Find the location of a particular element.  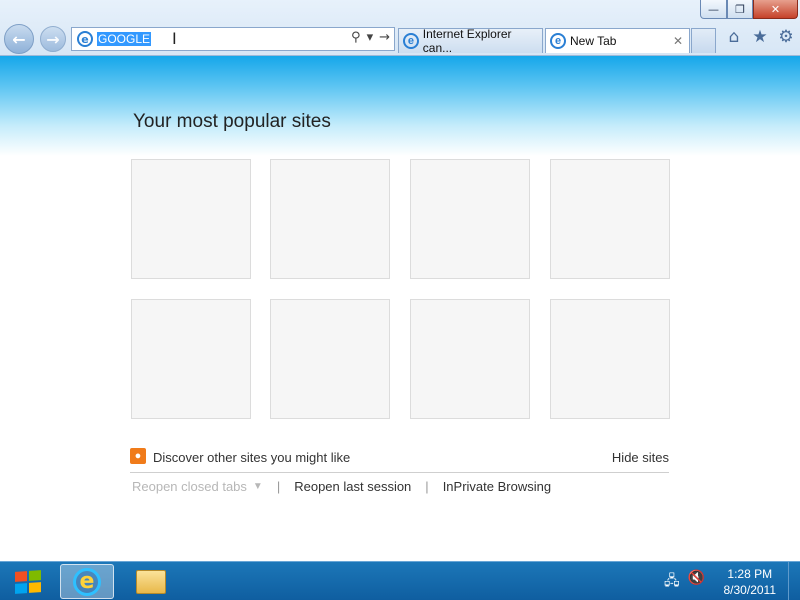

internet-explorer-icon: e is located at coordinates (87, 581).